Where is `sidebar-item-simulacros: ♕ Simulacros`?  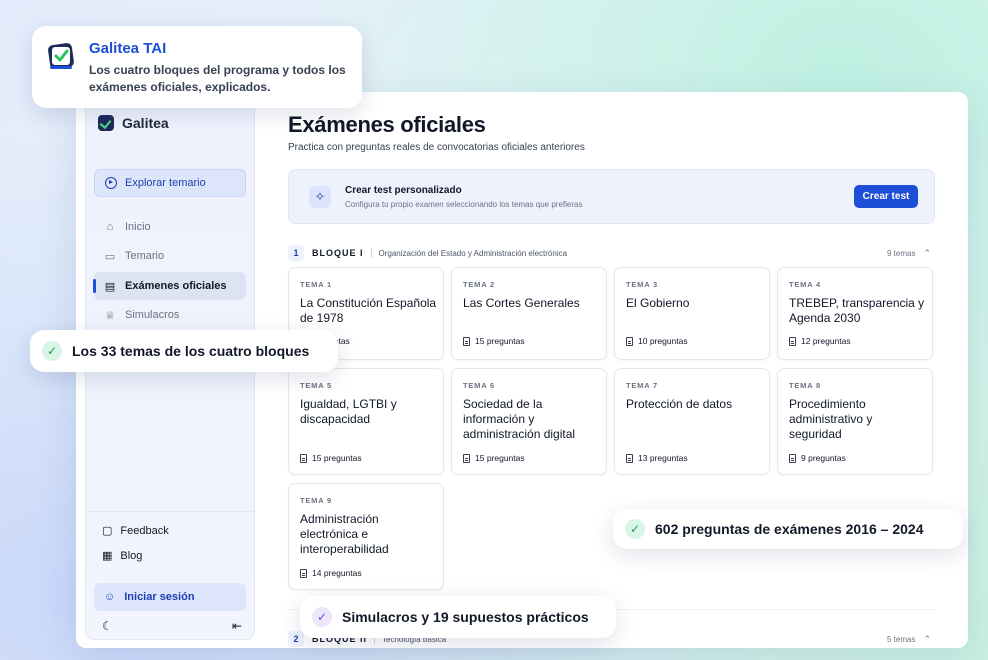
sidebar-item-simulacros: ♕ Simulacros is located at coordinates (170, 315).